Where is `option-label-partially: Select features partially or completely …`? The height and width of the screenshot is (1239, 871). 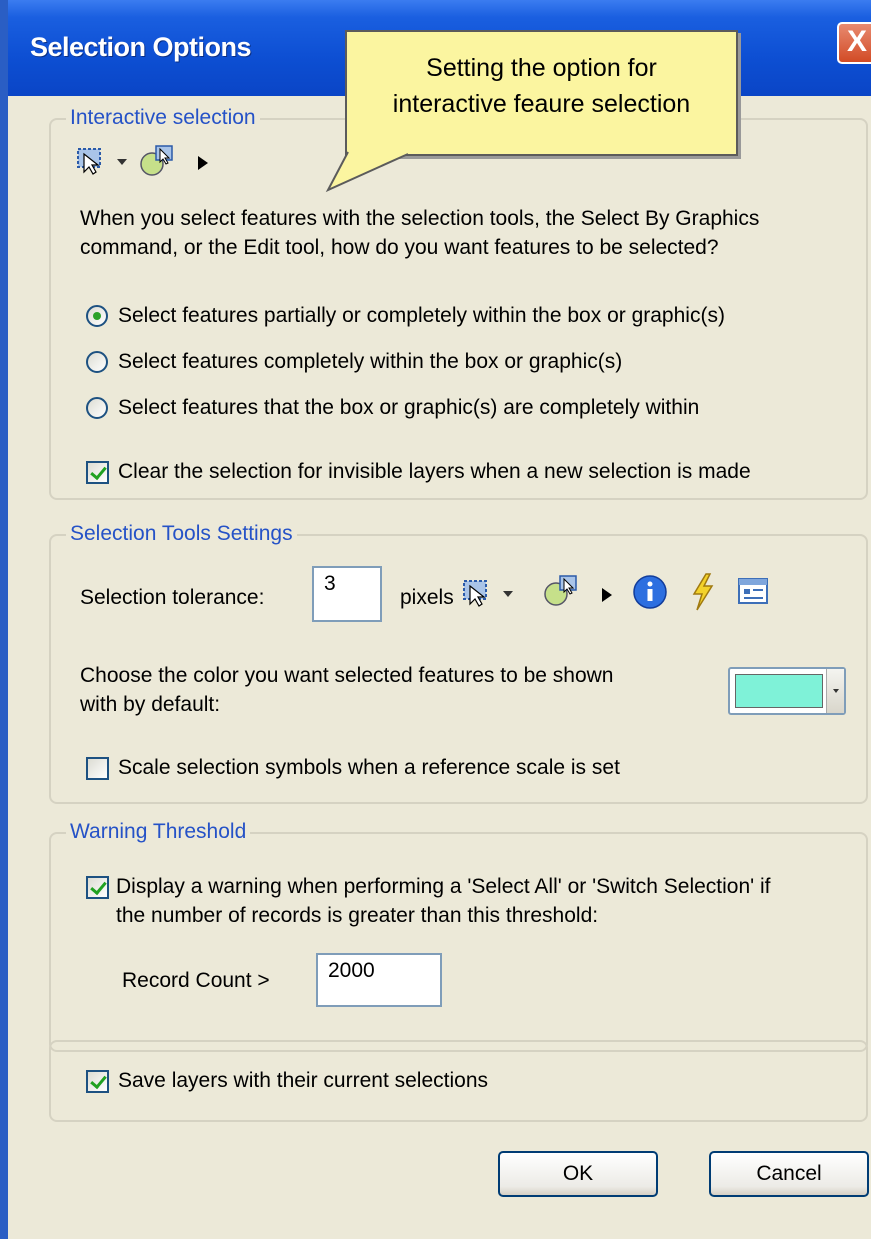
option-label-partially: Select features partially or completely … is located at coordinates (421, 315).